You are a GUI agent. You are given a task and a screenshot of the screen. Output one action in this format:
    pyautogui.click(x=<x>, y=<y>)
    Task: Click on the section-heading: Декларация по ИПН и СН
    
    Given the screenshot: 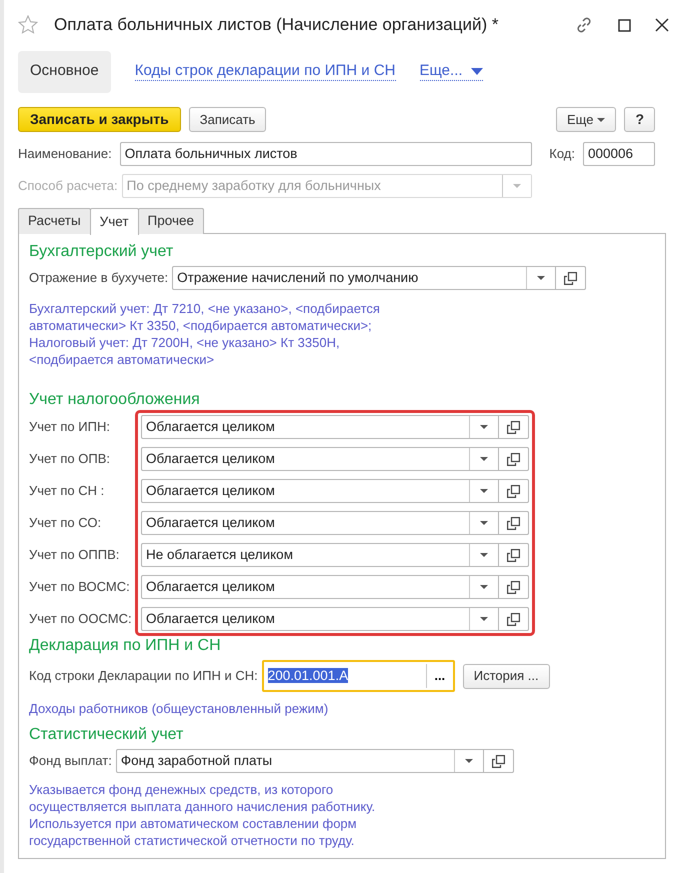 What is the action you would take?
    pyautogui.click(x=125, y=646)
    